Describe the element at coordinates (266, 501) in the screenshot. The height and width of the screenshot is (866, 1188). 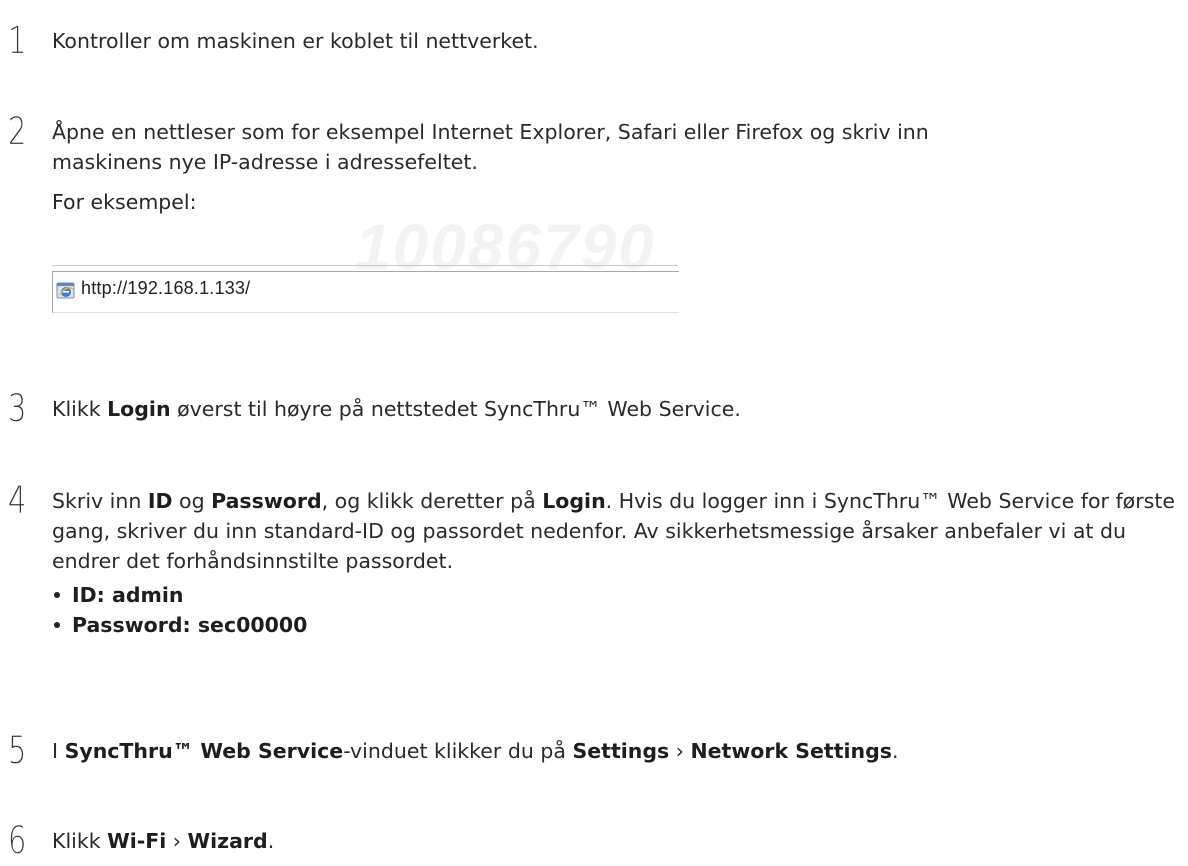
I see `ui-term-password: Password` at that location.